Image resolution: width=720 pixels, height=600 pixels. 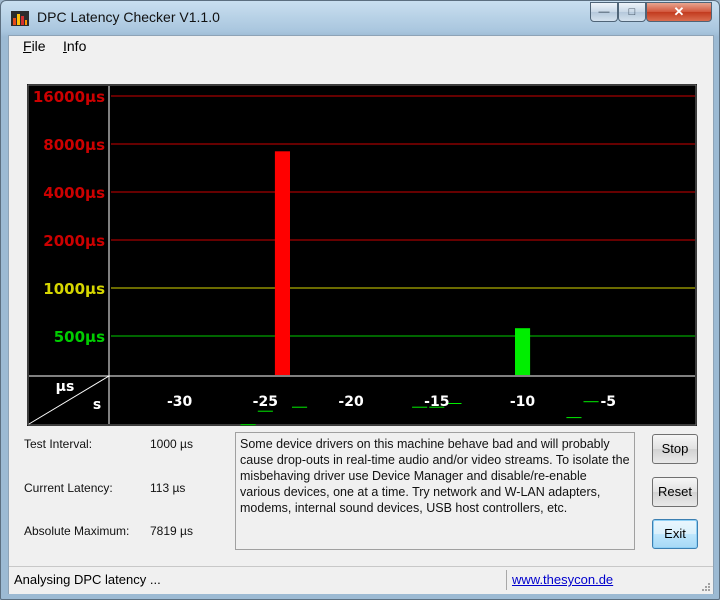 I want to click on latency-bar-alert, so click(x=282, y=263).